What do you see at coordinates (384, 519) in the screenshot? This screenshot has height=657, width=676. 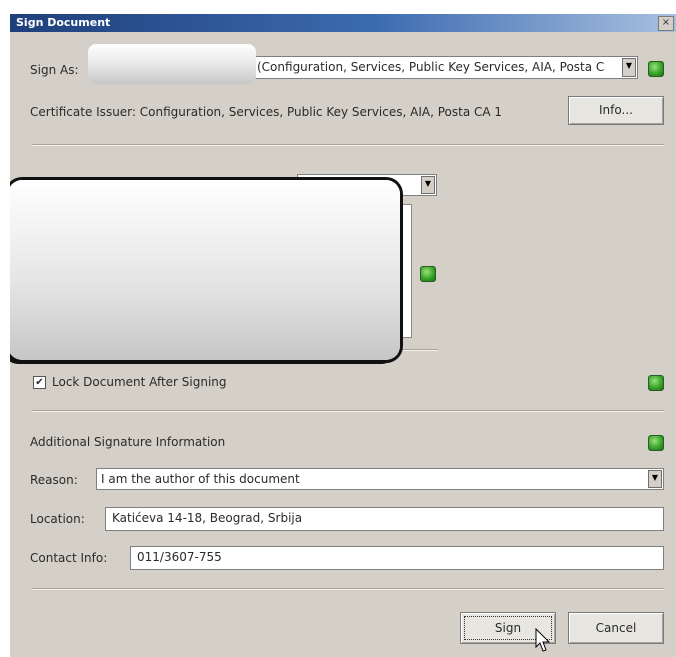 I see `location-field: Katićeva 14-18, Beograd, Srbija` at bounding box center [384, 519].